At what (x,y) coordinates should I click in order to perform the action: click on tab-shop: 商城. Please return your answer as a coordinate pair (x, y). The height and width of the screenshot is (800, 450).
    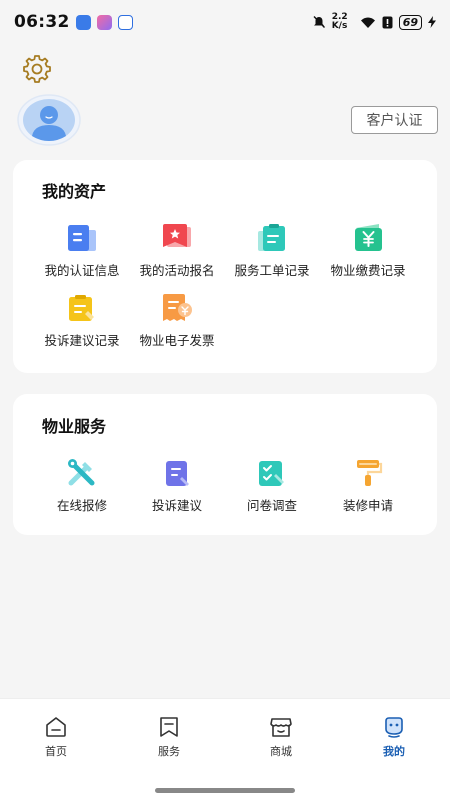
    Looking at the image, I should click on (281, 737).